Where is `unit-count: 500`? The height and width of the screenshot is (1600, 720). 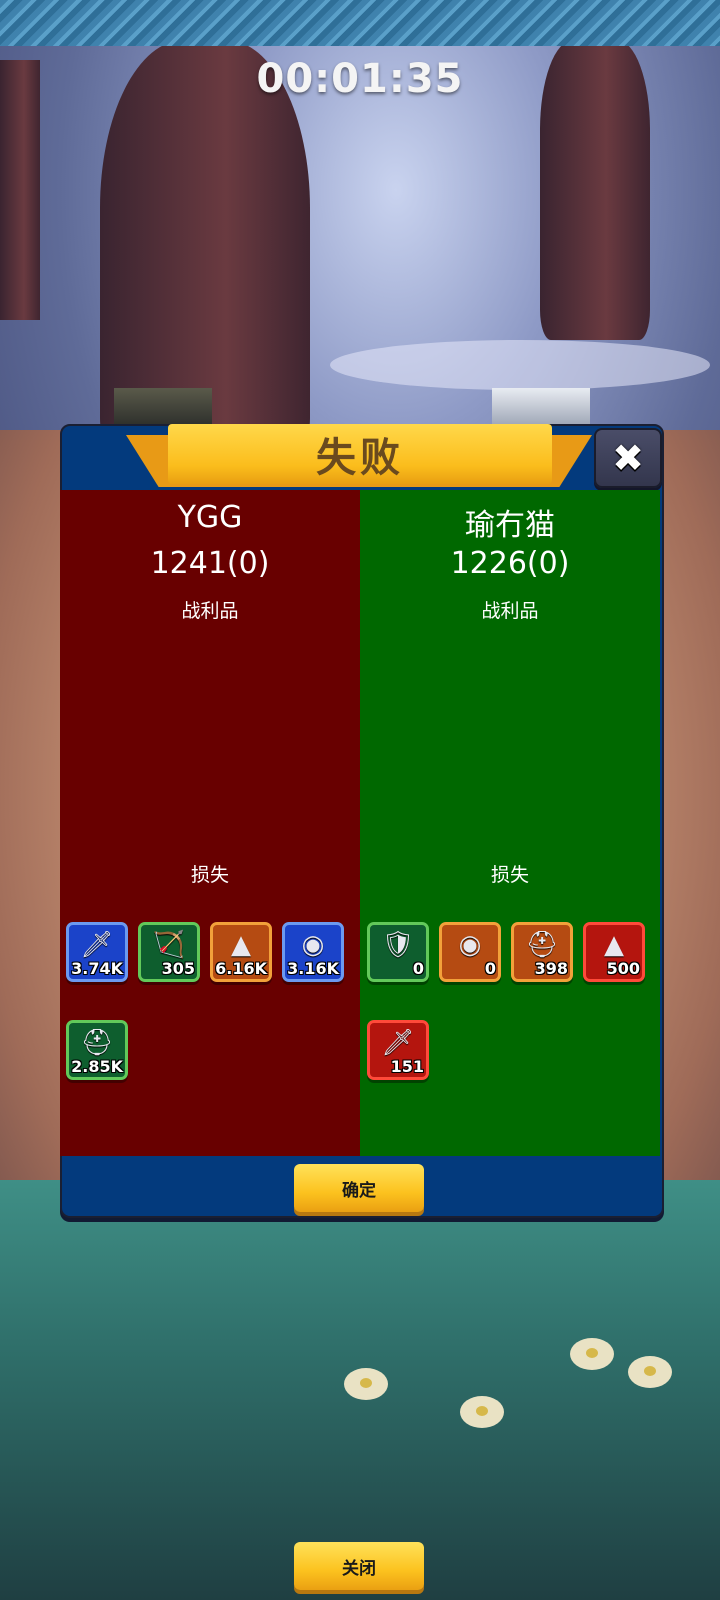 unit-count: 500 is located at coordinates (623, 968).